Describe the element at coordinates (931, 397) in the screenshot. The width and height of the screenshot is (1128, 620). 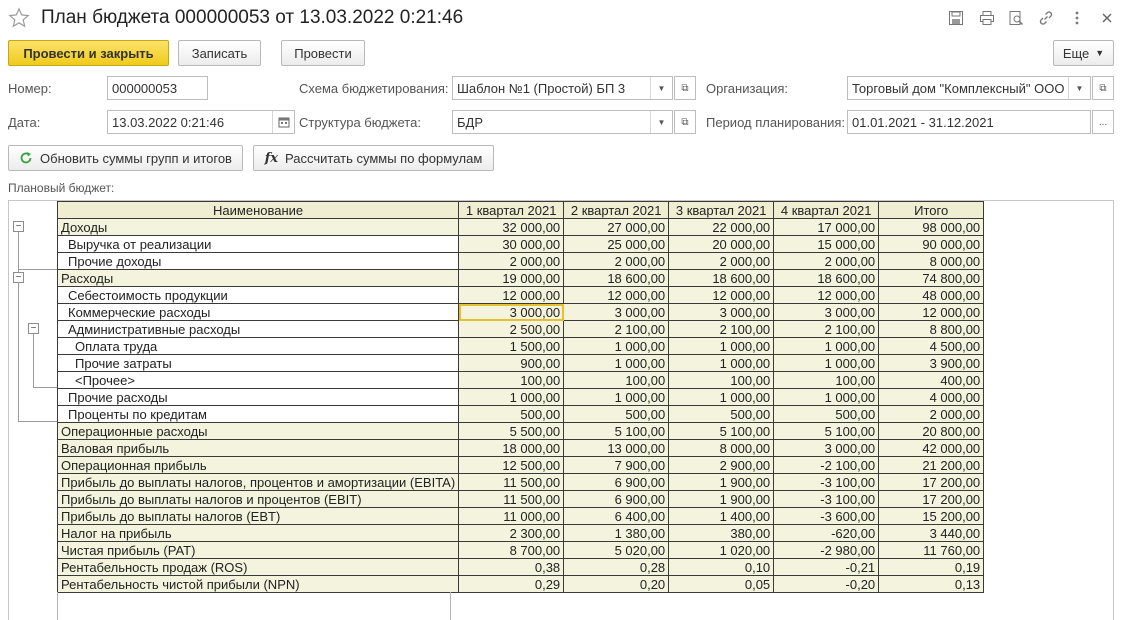
I see `value-cell: 4 000,00` at that location.